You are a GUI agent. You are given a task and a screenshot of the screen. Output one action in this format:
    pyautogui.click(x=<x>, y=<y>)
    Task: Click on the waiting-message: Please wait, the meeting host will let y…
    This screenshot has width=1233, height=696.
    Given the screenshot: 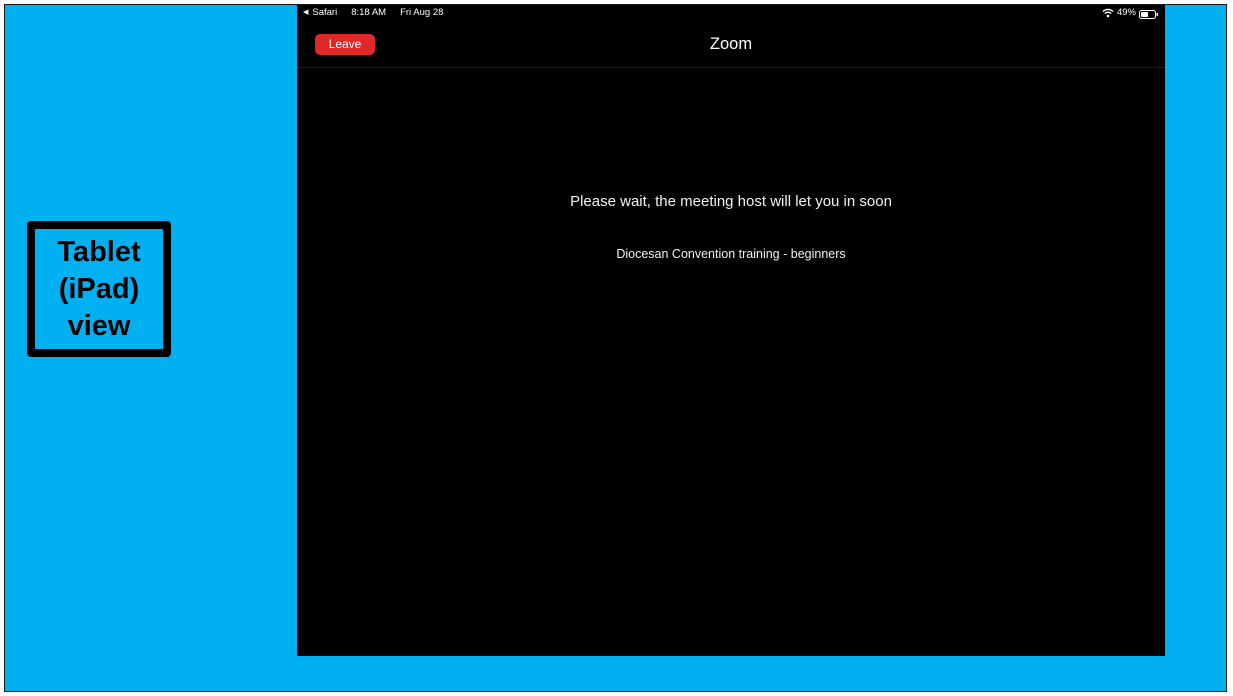 What is the action you would take?
    pyautogui.click(x=731, y=201)
    